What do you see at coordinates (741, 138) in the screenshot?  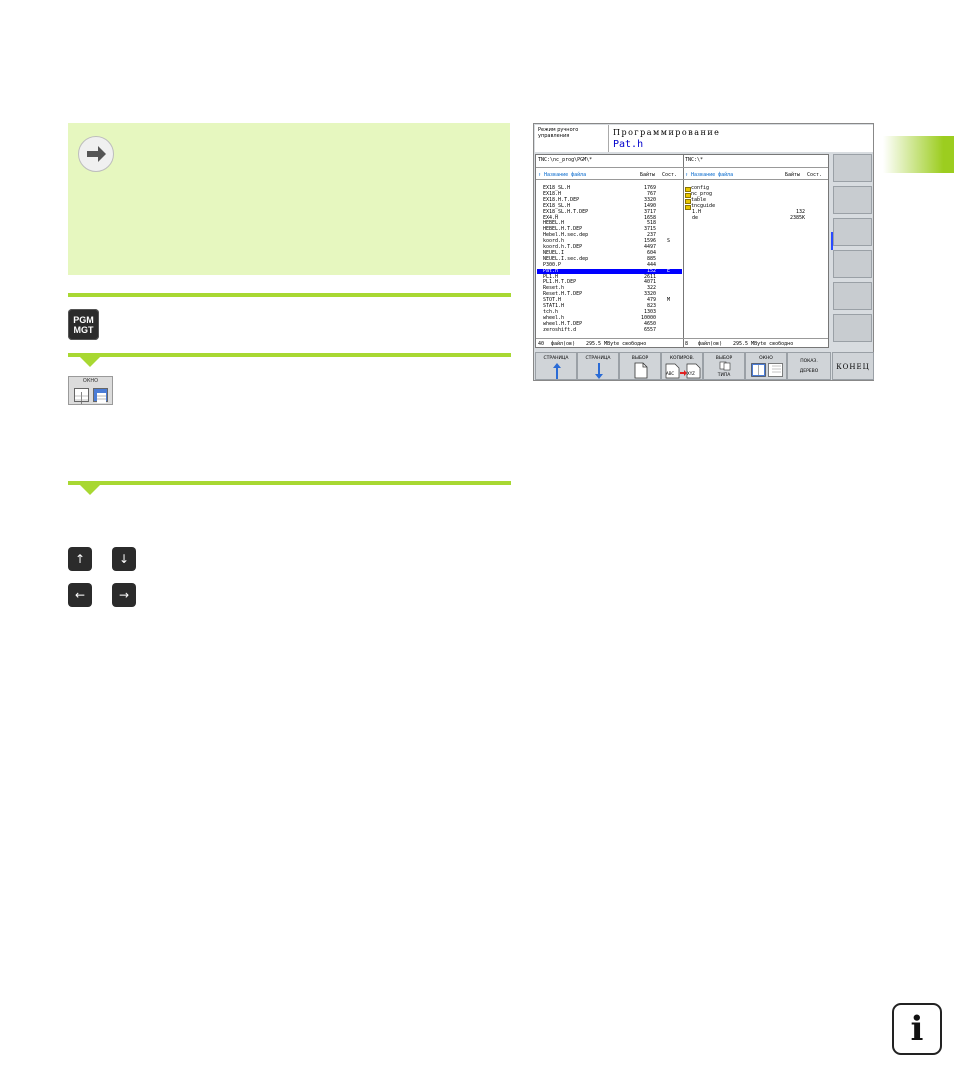 I see `program-header: Программирование Pat.h` at bounding box center [741, 138].